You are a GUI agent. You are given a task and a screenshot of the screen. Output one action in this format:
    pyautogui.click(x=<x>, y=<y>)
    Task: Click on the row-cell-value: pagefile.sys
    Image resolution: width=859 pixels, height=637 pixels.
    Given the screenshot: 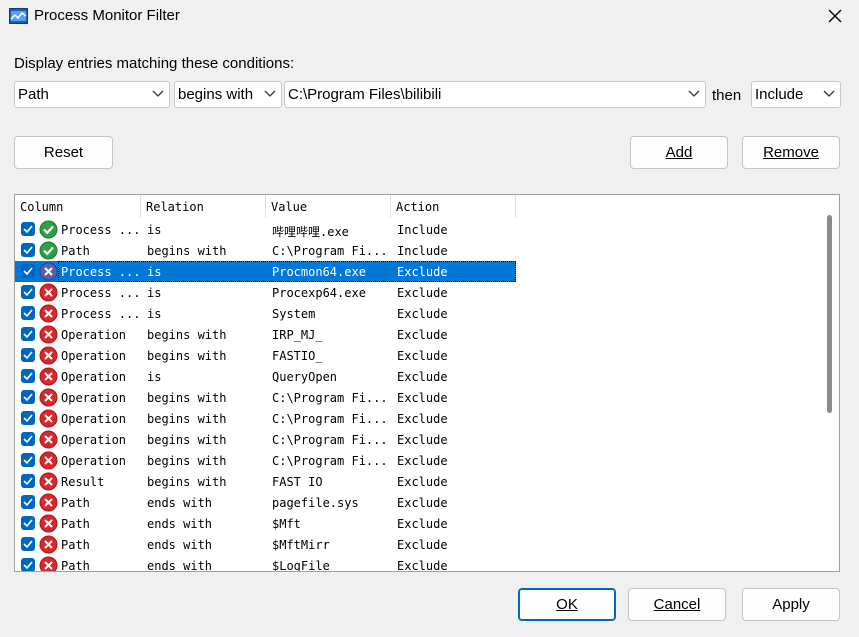 What is the action you would take?
    pyautogui.click(x=315, y=503)
    